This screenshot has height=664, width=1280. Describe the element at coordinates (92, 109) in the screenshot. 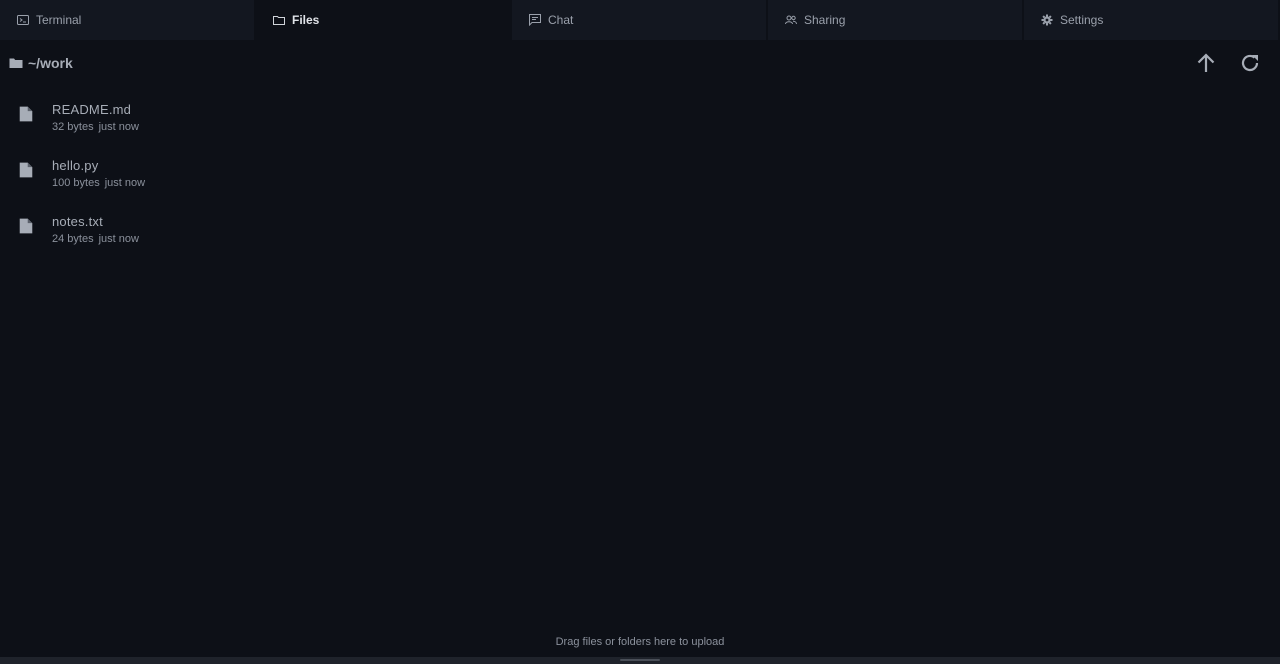

I see `file-name: README.md` at that location.